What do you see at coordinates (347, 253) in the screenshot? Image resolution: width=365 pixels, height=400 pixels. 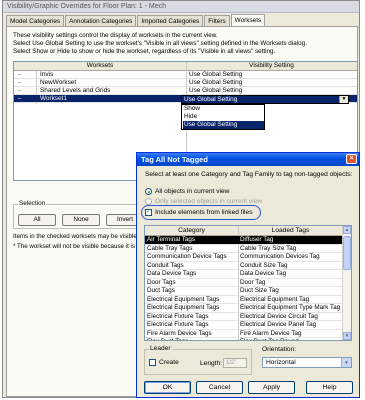 I see `scroll-thumb` at bounding box center [347, 253].